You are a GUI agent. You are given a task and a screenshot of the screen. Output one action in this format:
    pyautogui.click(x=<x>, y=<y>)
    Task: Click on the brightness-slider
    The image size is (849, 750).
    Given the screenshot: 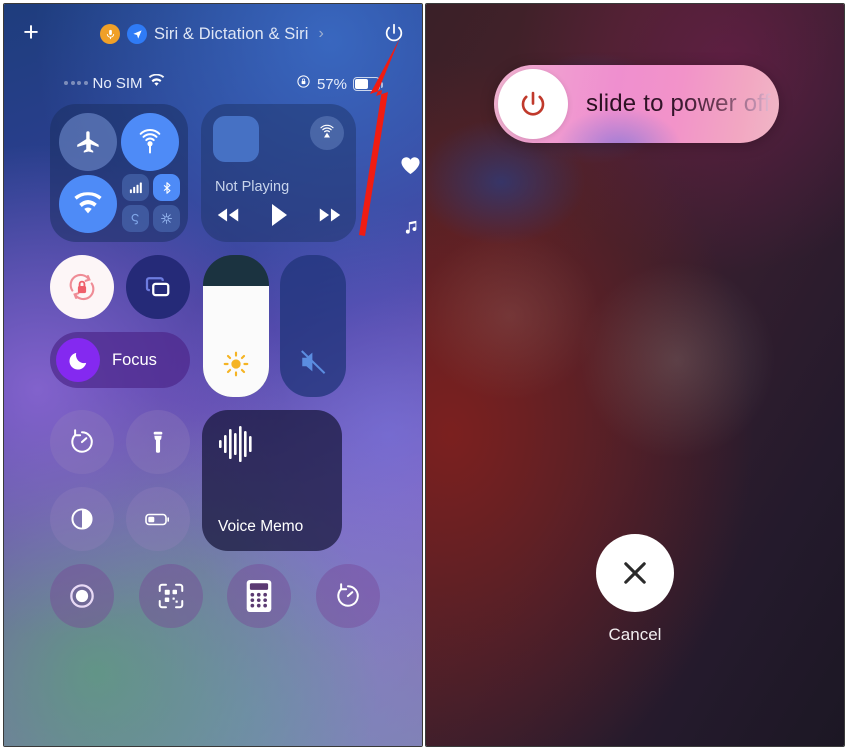 What is the action you would take?
    pyautogui.click(x=236, y=326)
    